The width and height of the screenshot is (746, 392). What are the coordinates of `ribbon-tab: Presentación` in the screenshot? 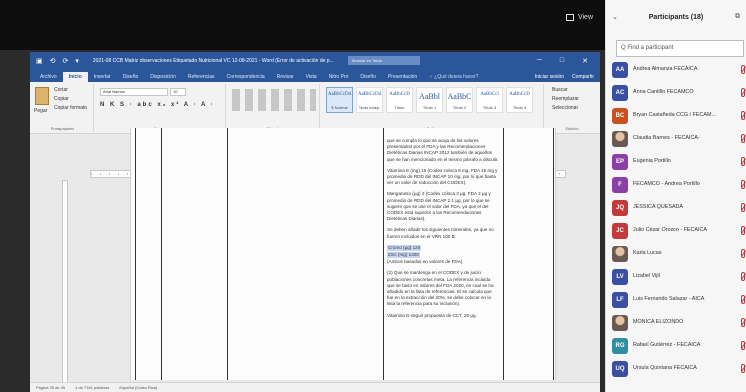 It's located at (402, 77).